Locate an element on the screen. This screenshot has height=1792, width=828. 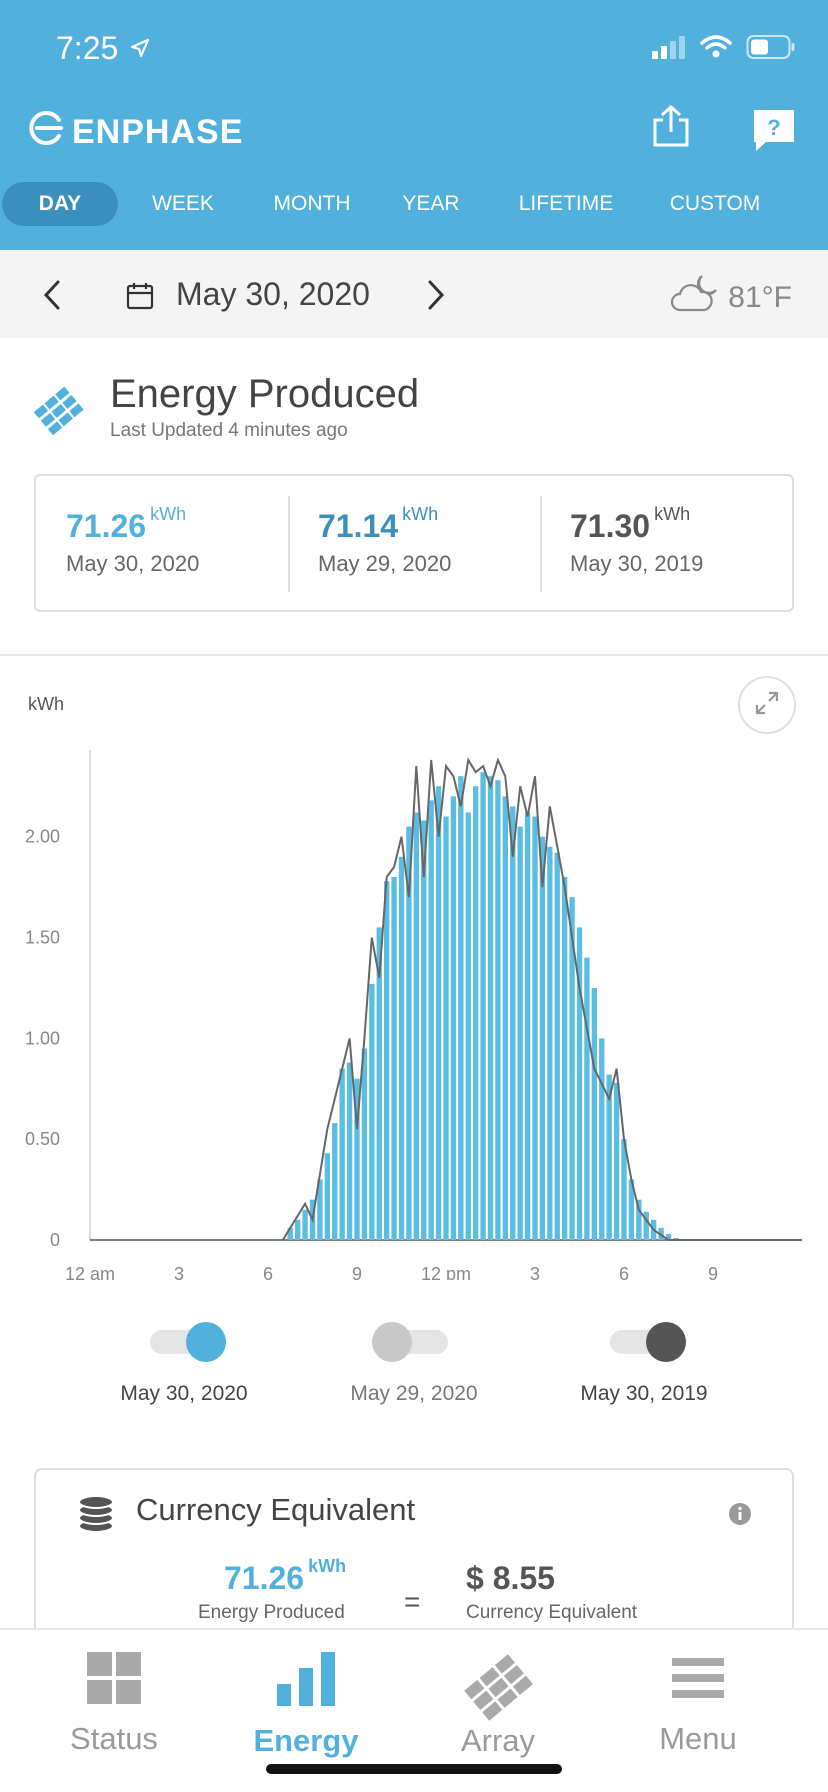
tab-label: Array is located at coordinates (498, 1740).